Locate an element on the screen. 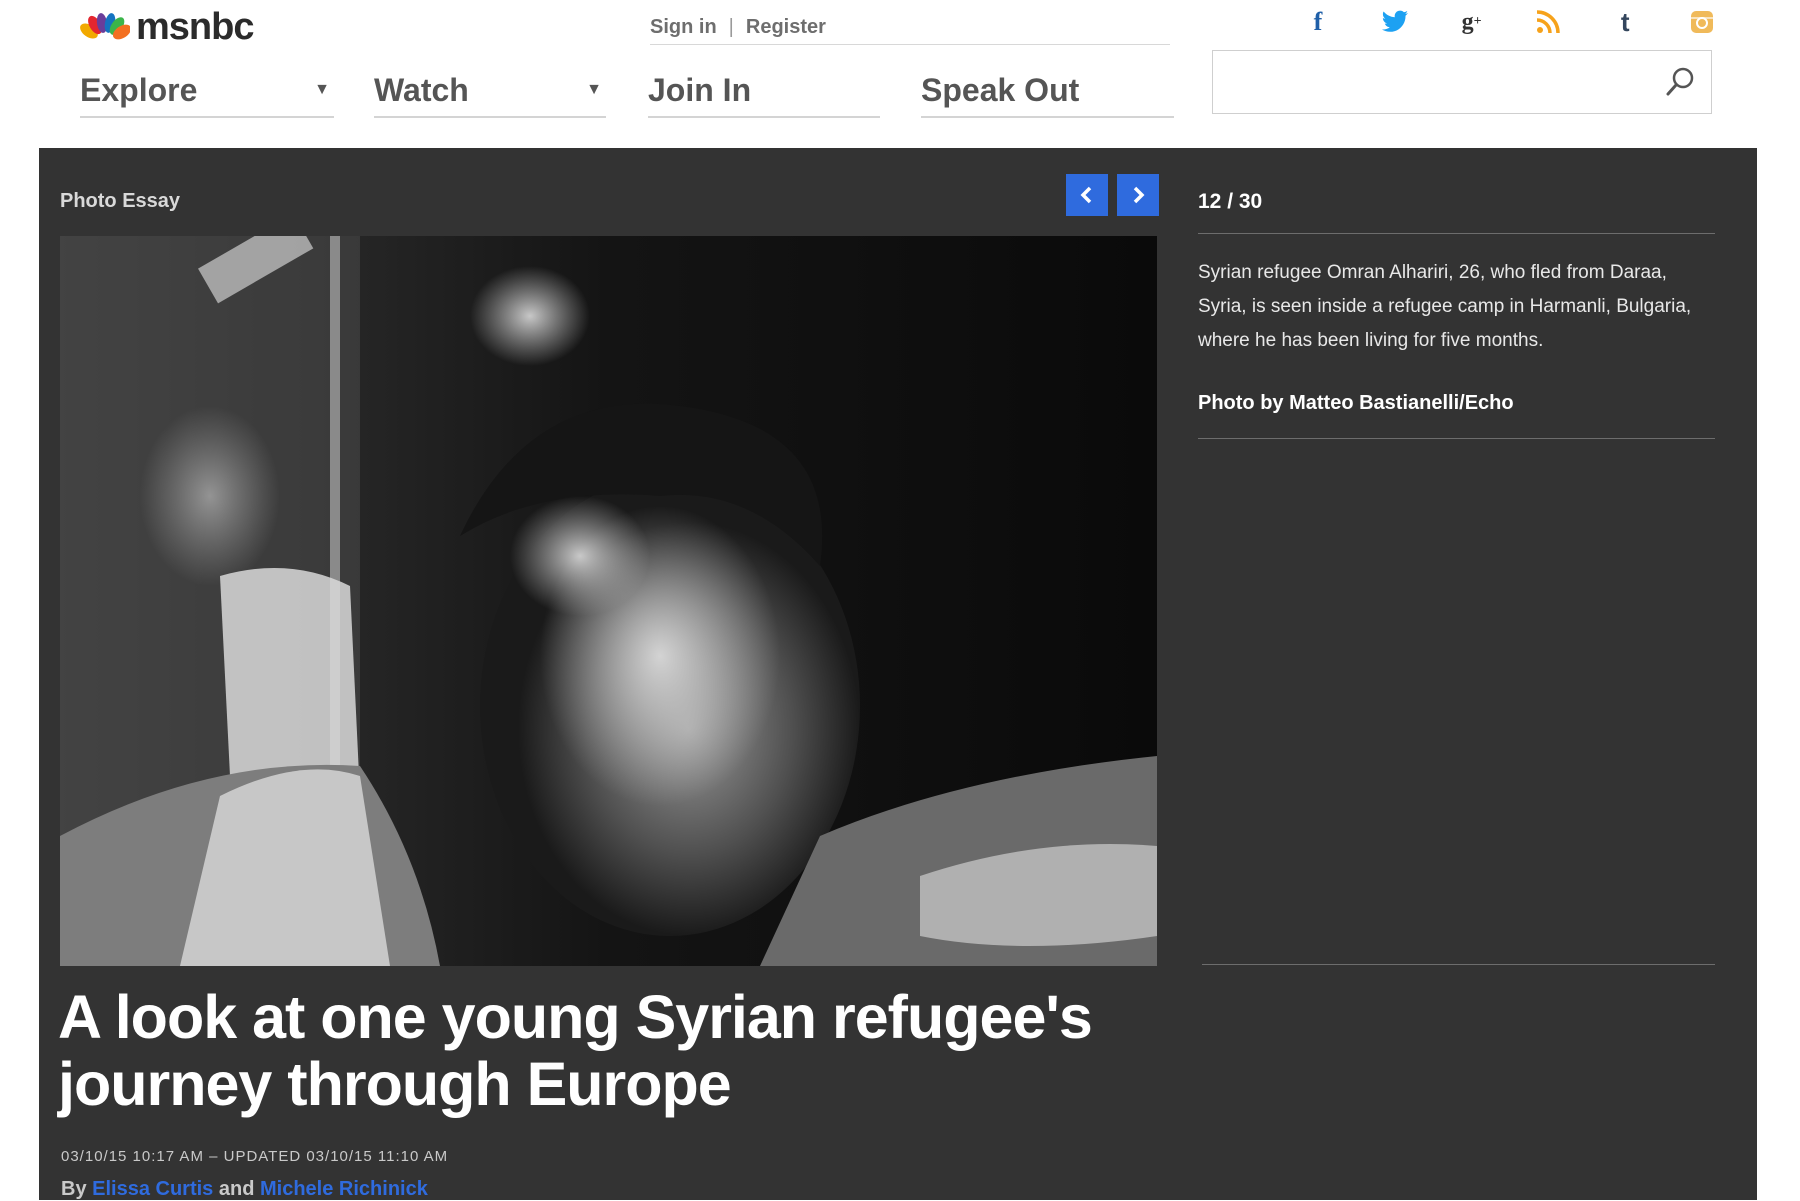 The width and height of the screenshot is (1800, 1201). nav-speak-out-label: Speak Out is located at coordinates (1000, 89).